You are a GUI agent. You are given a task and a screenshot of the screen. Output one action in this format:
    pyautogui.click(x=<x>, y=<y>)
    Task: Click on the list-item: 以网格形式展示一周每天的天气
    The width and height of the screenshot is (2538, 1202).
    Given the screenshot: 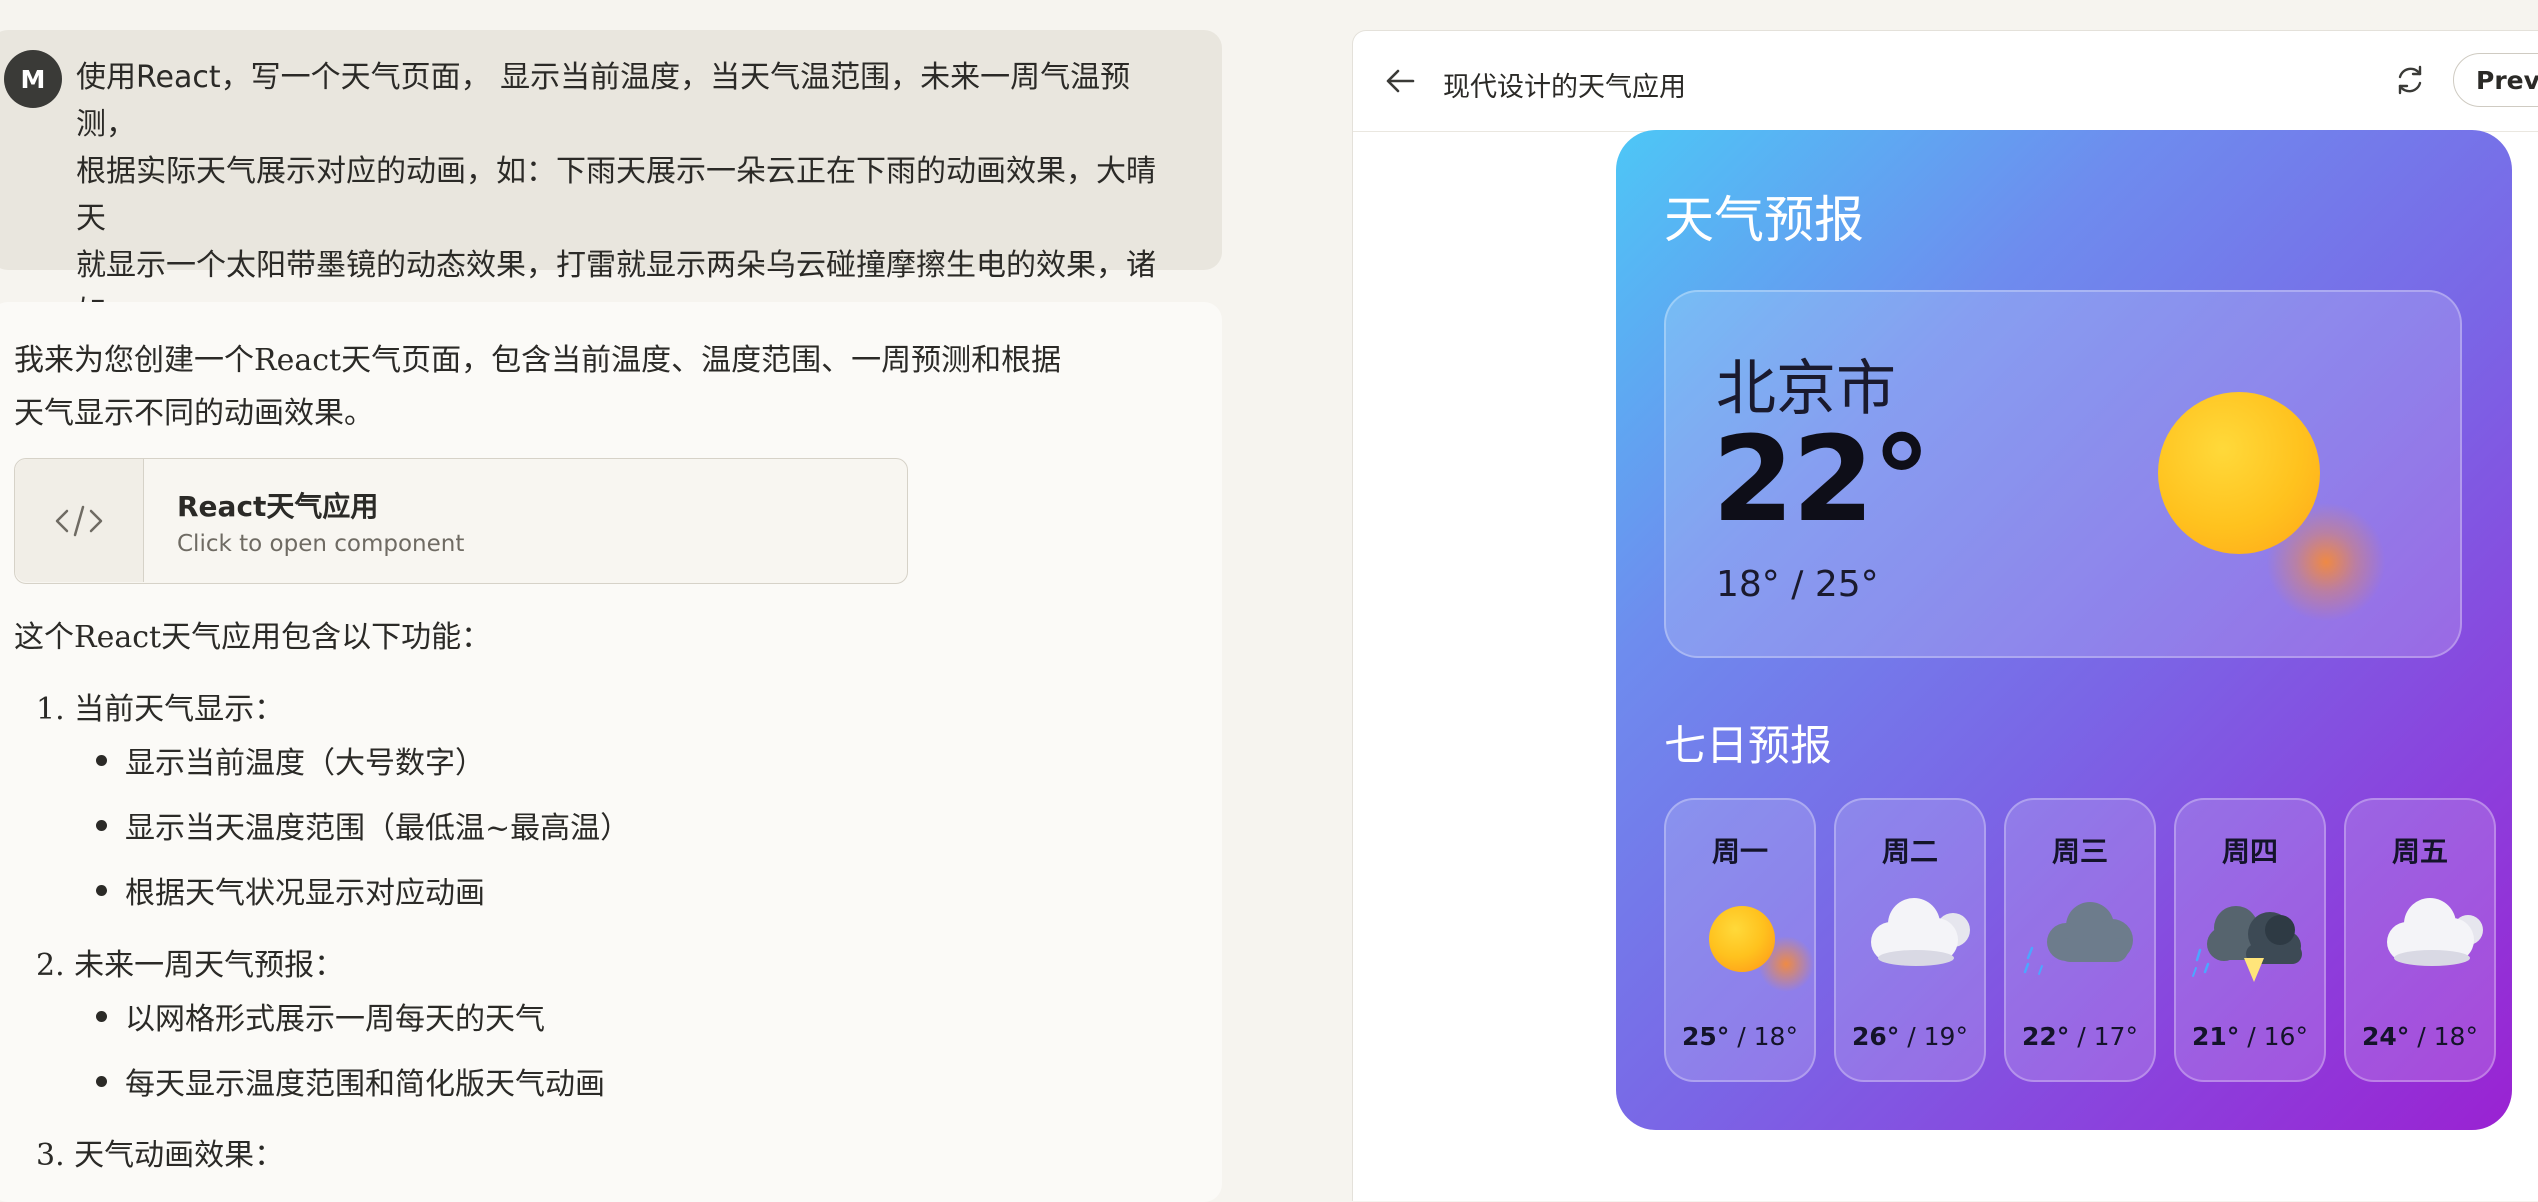 What is the action you would take?
    pyautogui.click(x=320, y=1016)
    